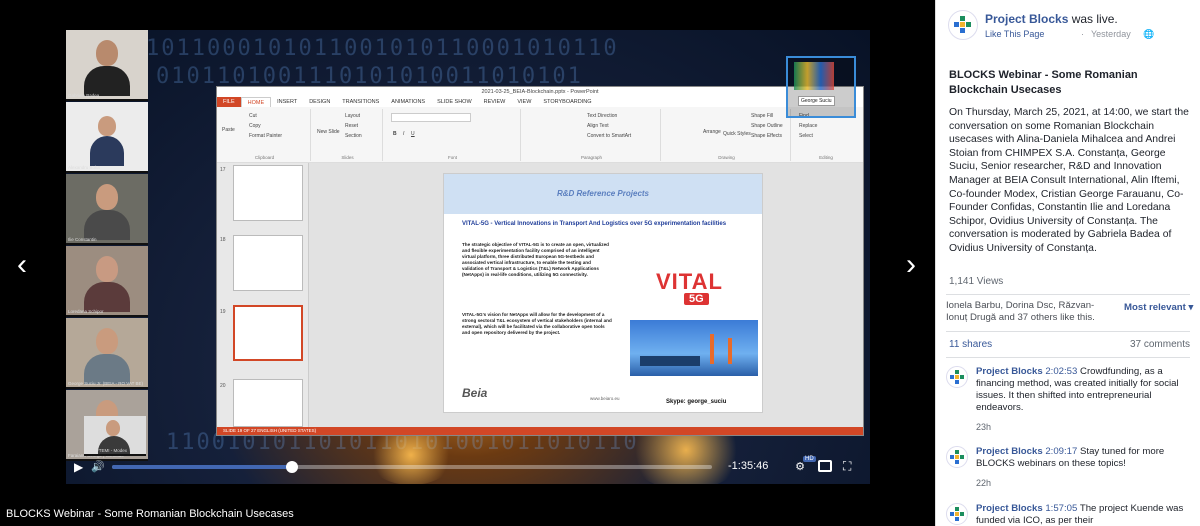  What do you see at coordinates (609, 136) in the screenshot?
I see `convert-smartart-button: Convert to SmartArt` at bounding box center [609, 136].